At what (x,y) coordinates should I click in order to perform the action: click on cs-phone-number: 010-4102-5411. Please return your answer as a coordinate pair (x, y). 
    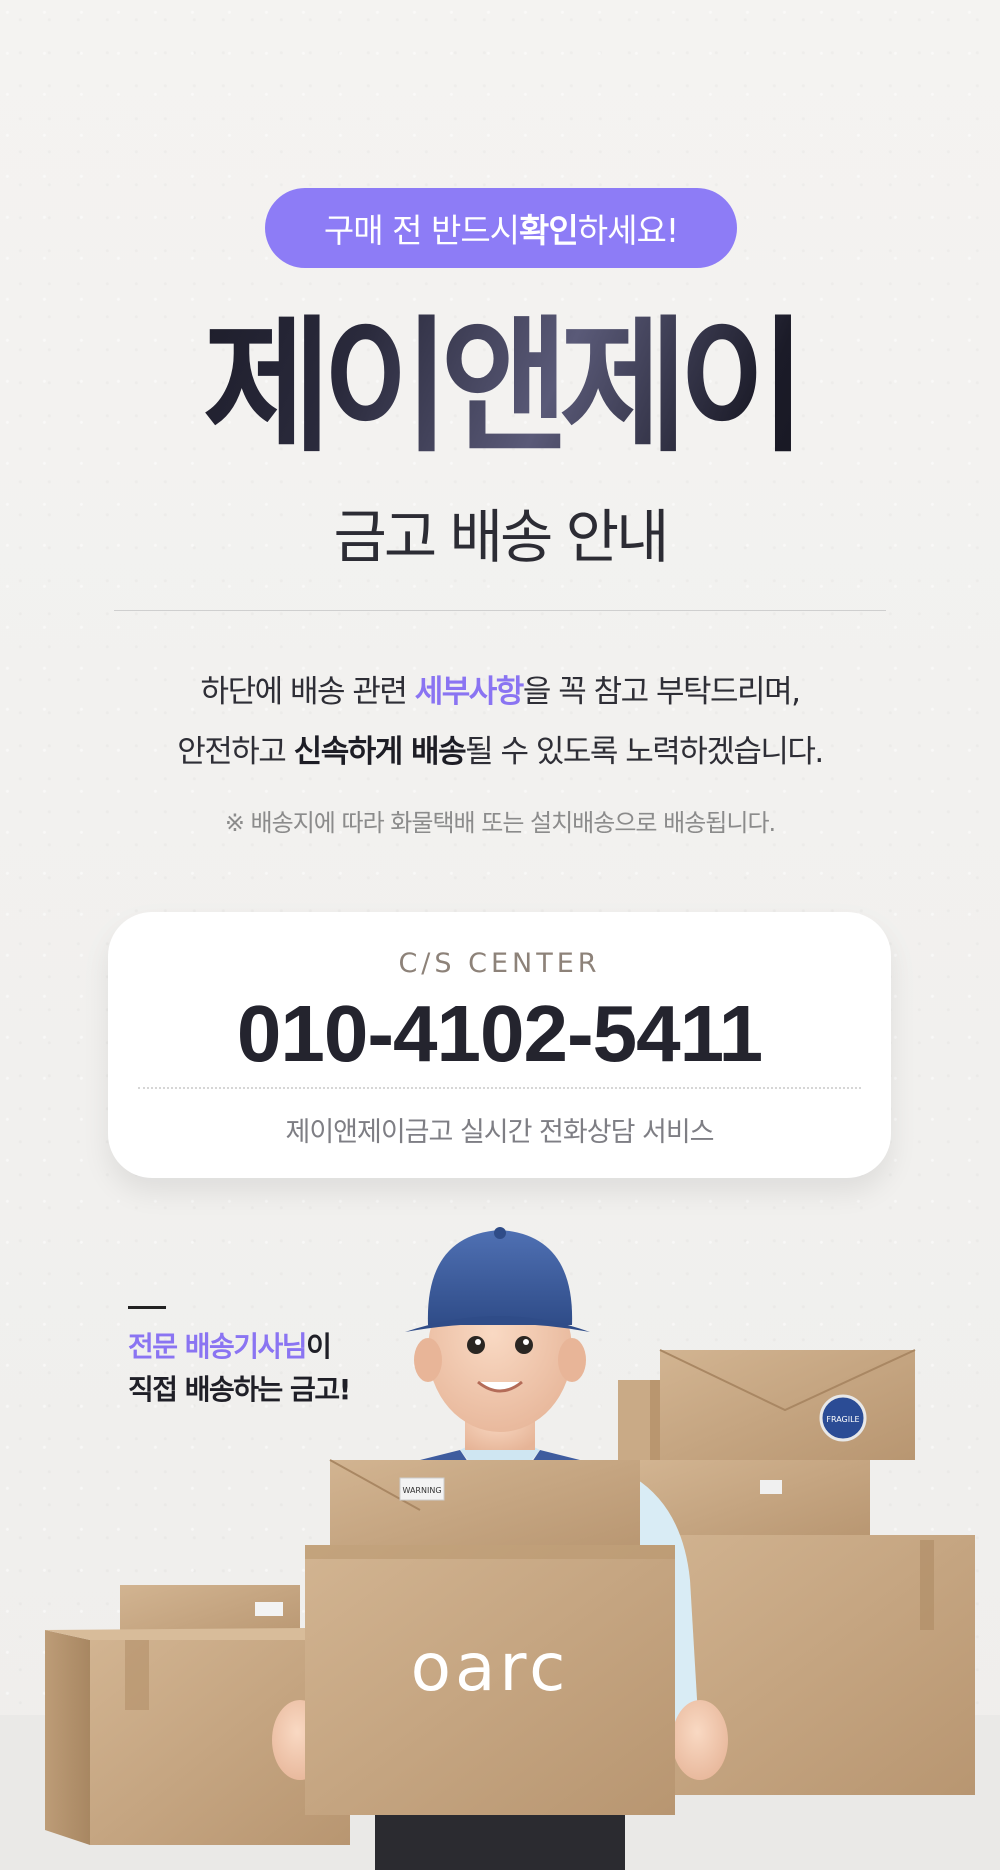
    Looking at the image, I should click on (499, 1034).